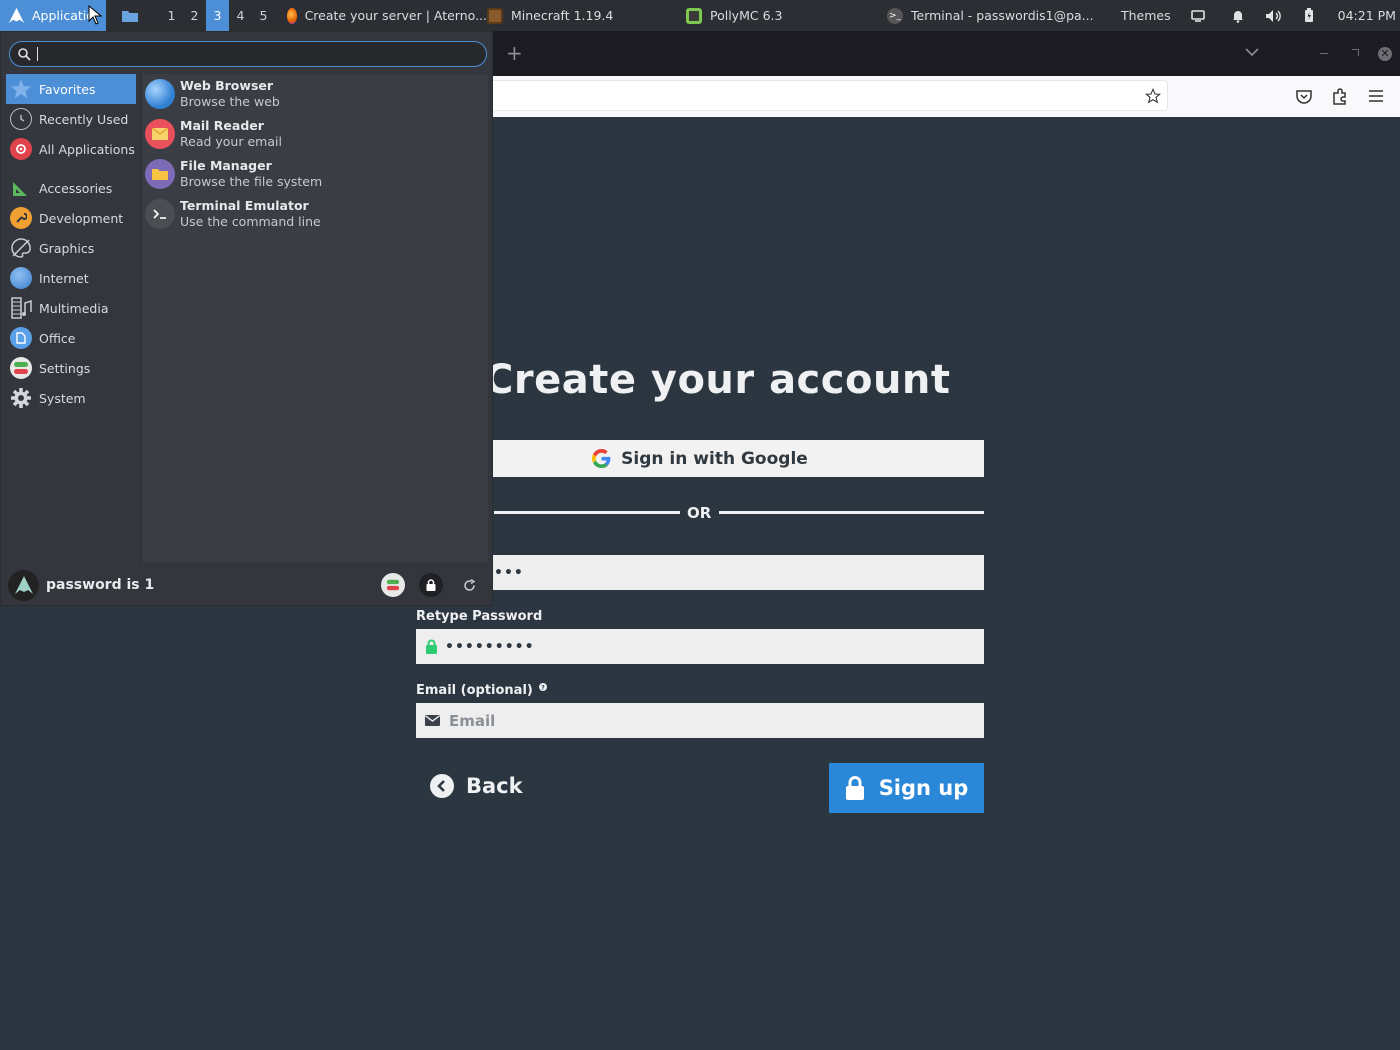  Describe the element at coordinates (1153, 96) in the screenshot. I see `bookmark-star-icon` at that location.